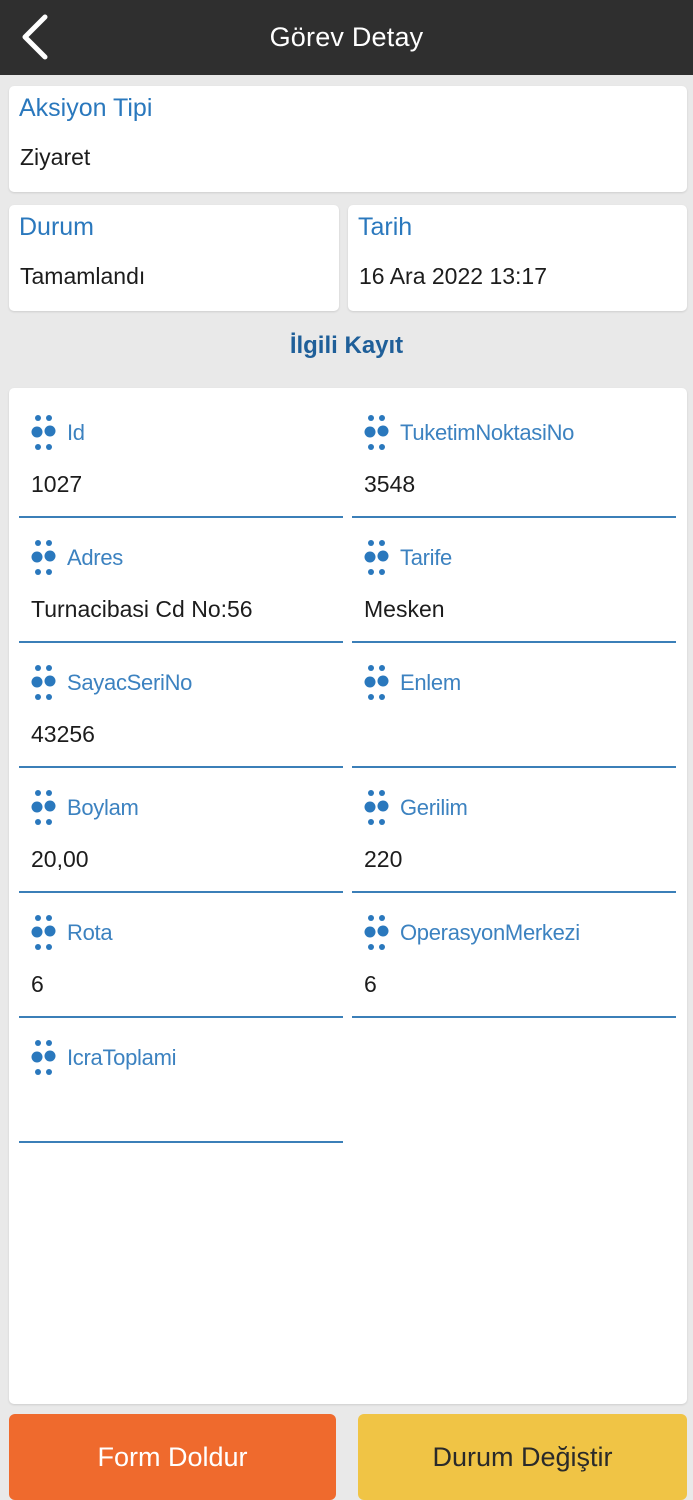  I want to click on app-header: Görev Detay, so click(346, 37).